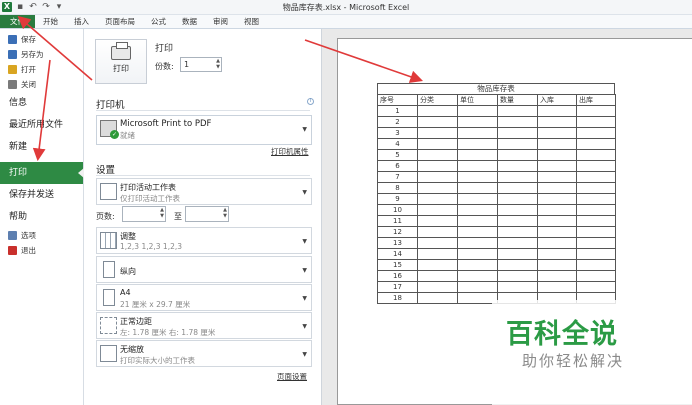 The image size is (692, 405). I want to click on tab-review: 审阅, so click(220, 21).